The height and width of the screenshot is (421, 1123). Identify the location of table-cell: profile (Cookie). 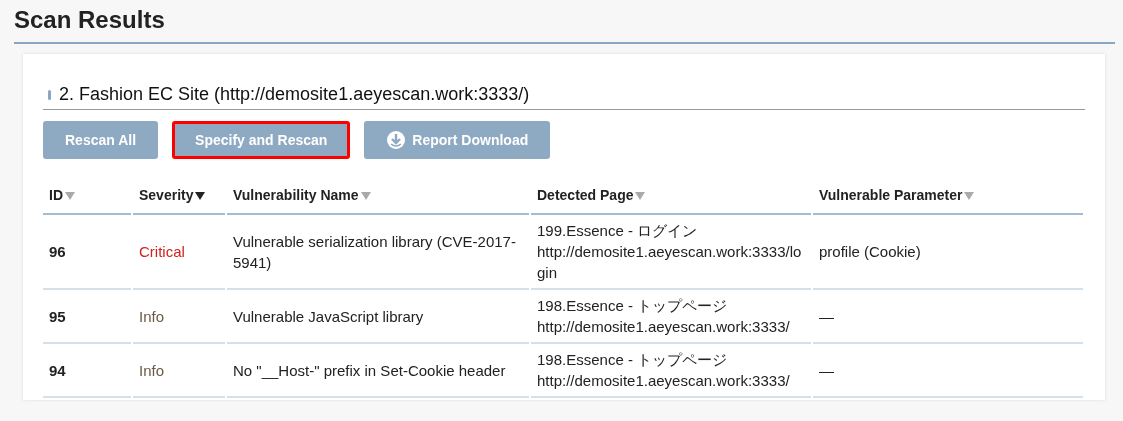
(948, 252).